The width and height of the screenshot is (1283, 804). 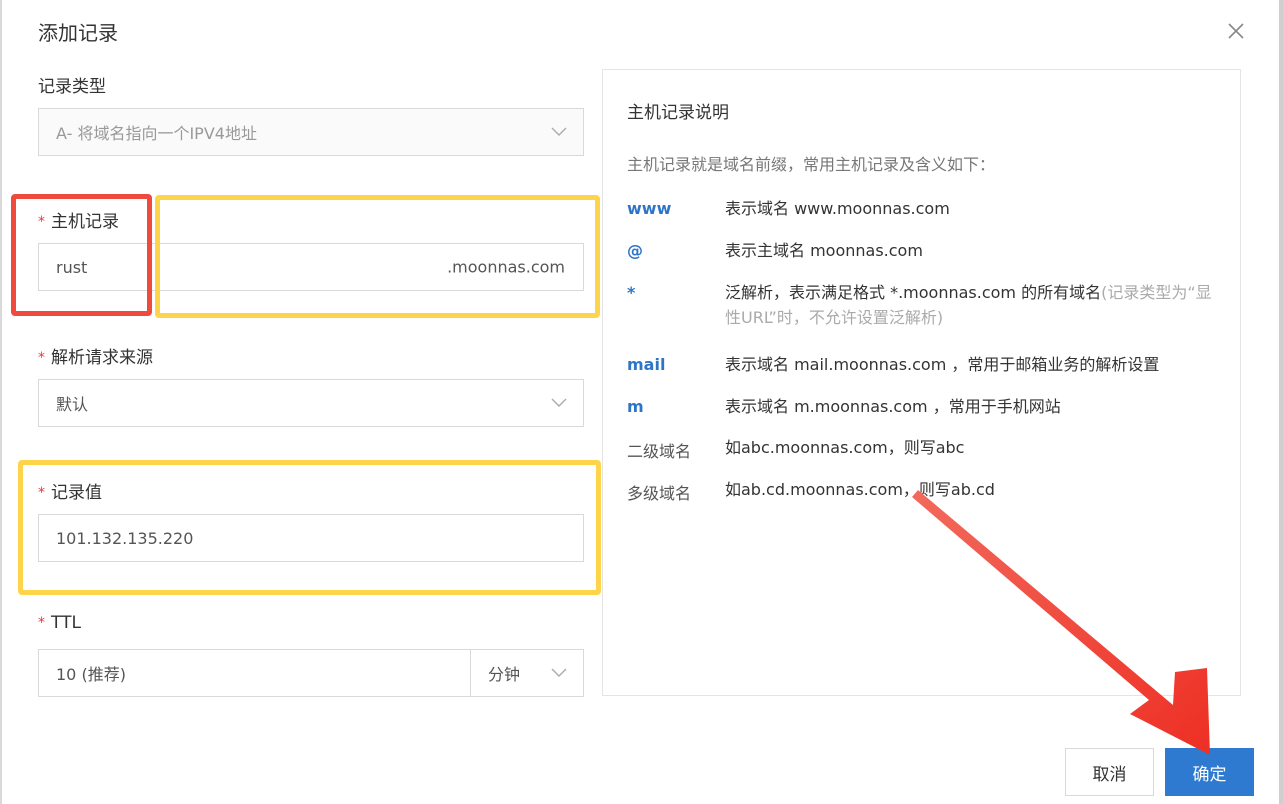 I want to click on dialog-title: 添加记录, so click(x=78, y=33).